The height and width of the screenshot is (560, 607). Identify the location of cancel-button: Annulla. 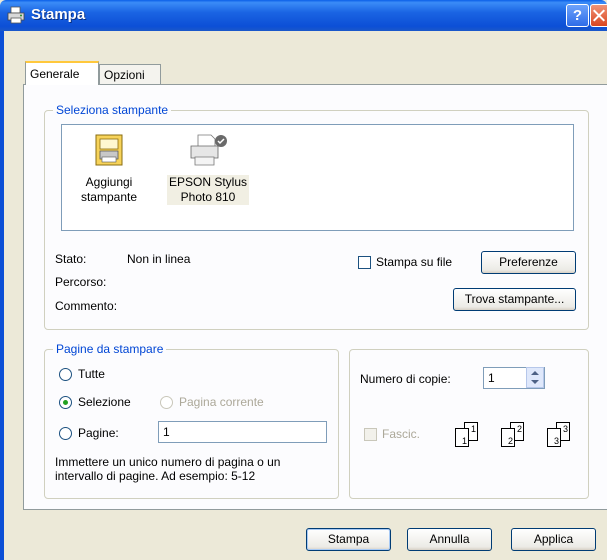
(449, 539).